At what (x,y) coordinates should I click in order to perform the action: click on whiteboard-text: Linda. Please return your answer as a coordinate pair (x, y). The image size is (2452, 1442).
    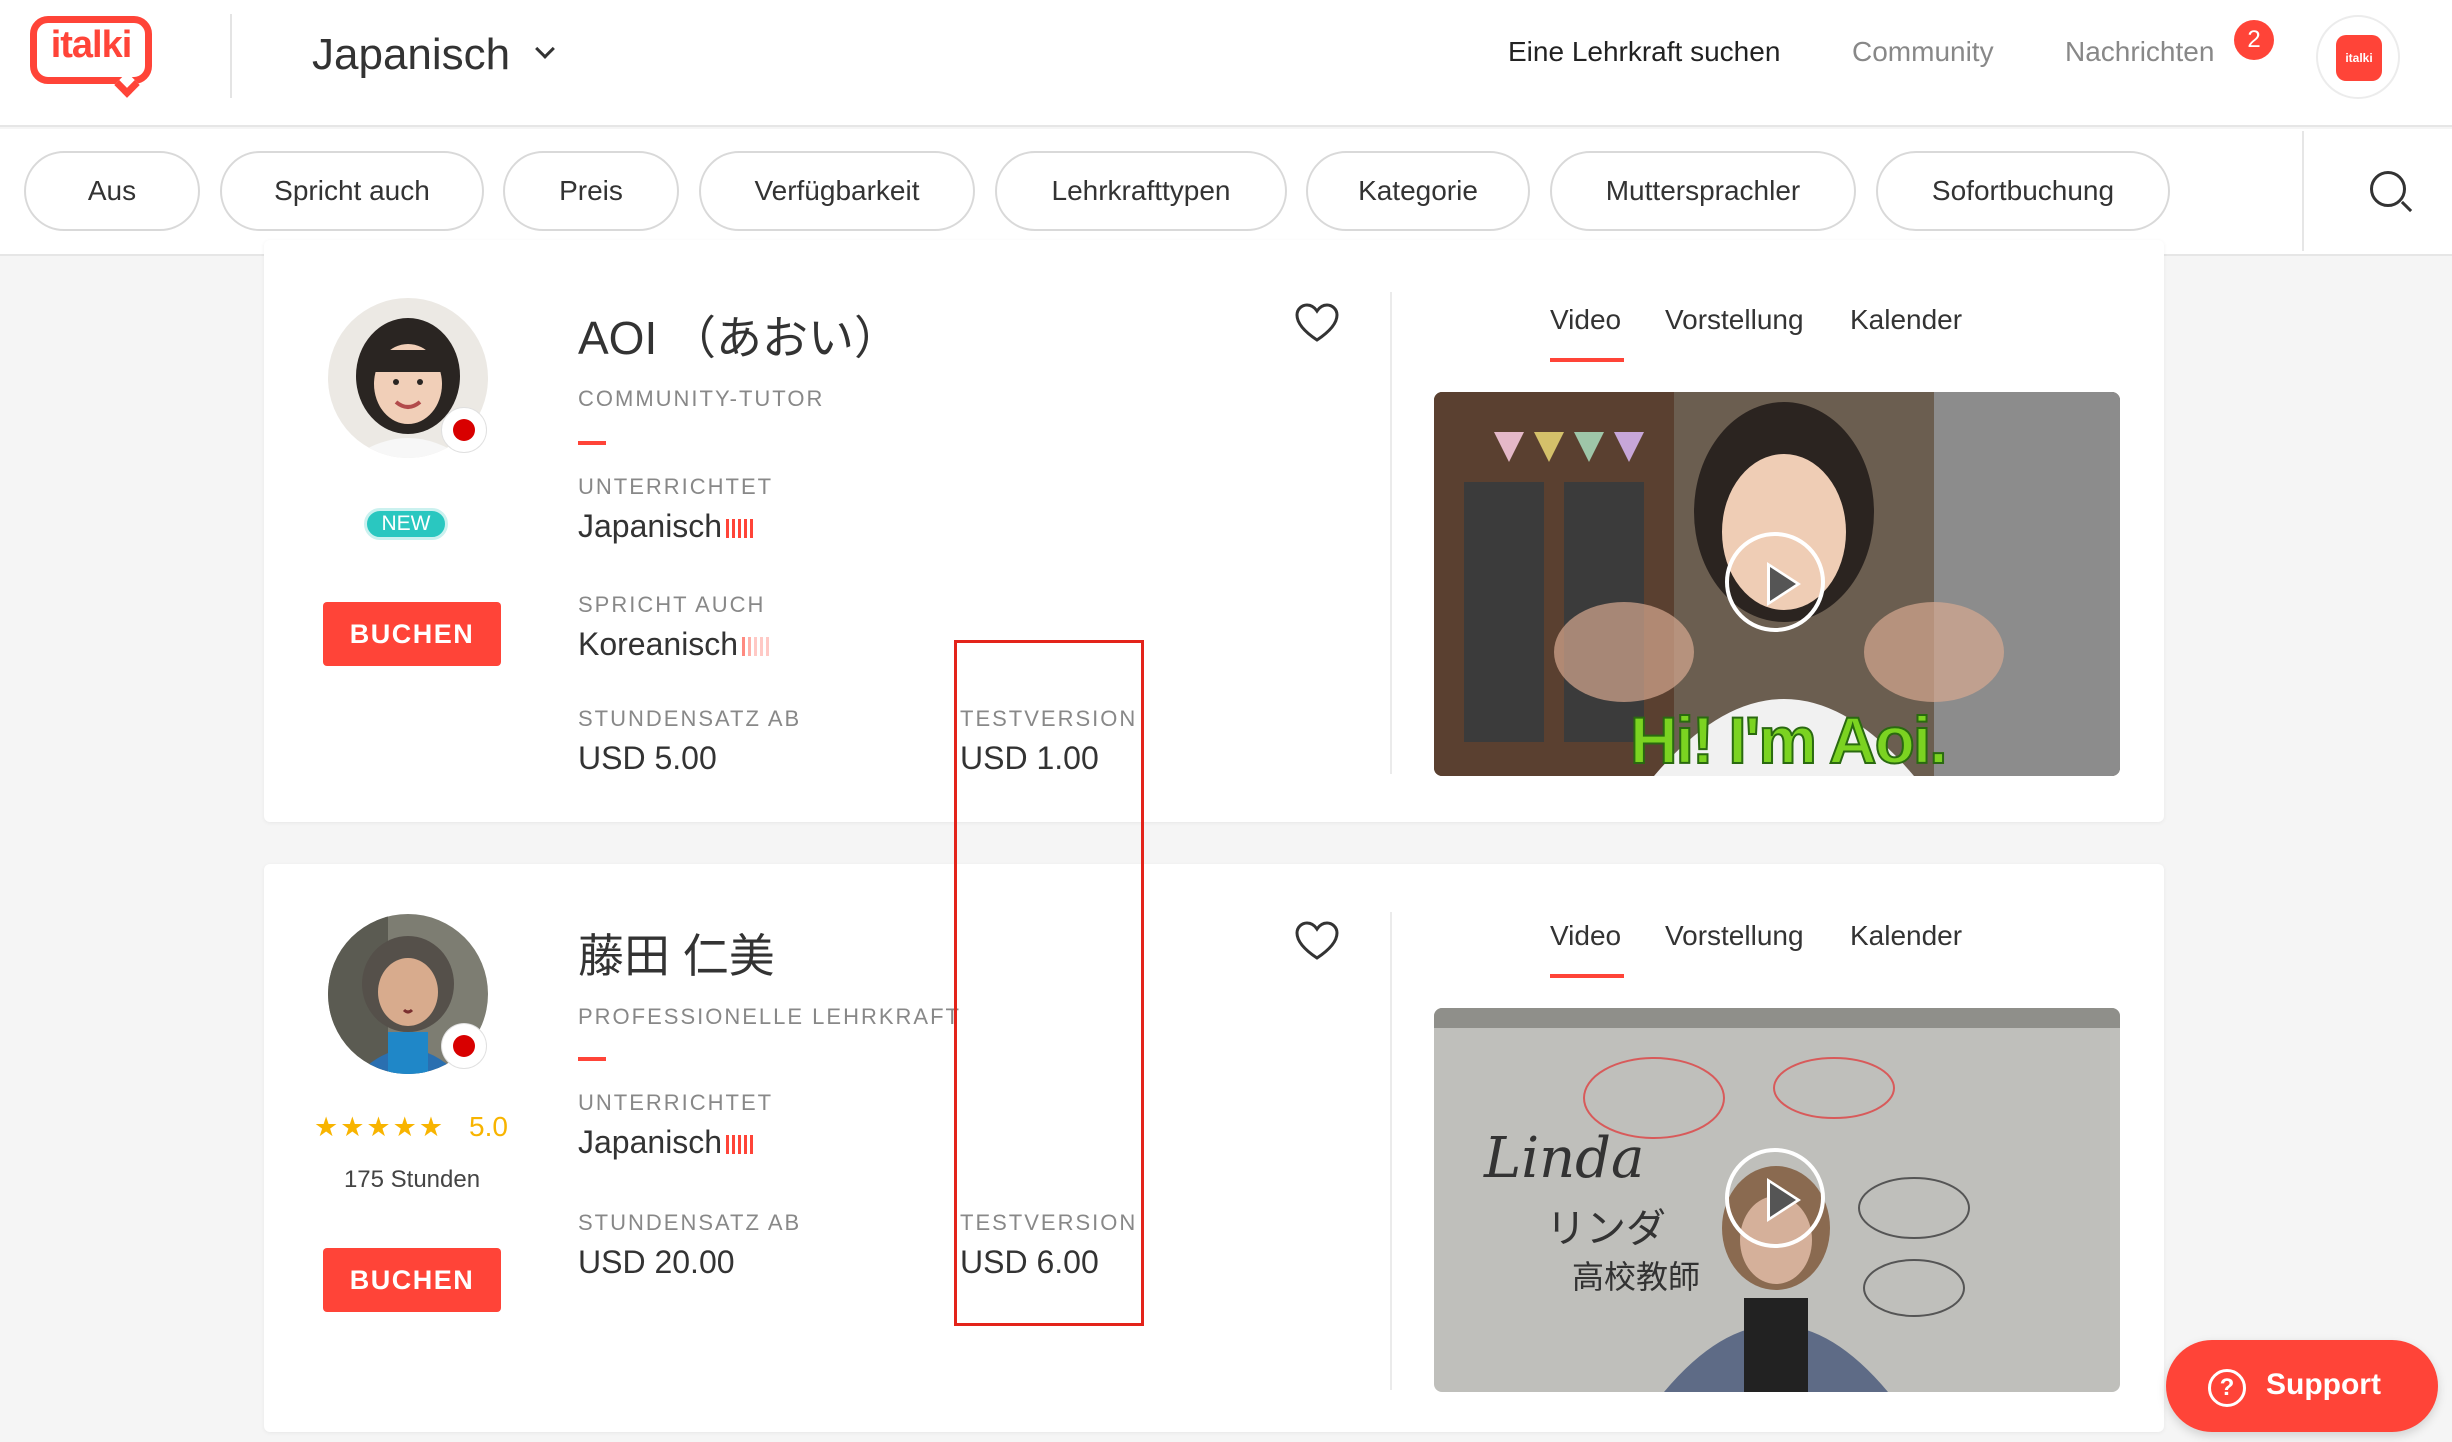
    Looking at the image, I should click on (1564, 1158).